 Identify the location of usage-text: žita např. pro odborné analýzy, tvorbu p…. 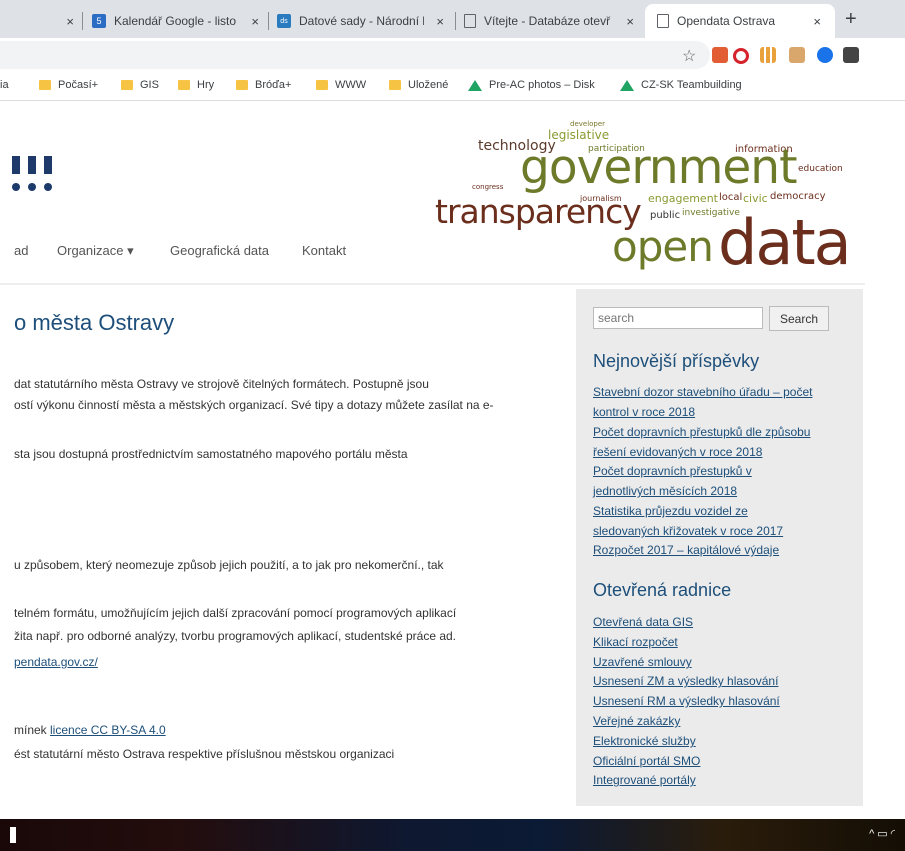
(235, 636).